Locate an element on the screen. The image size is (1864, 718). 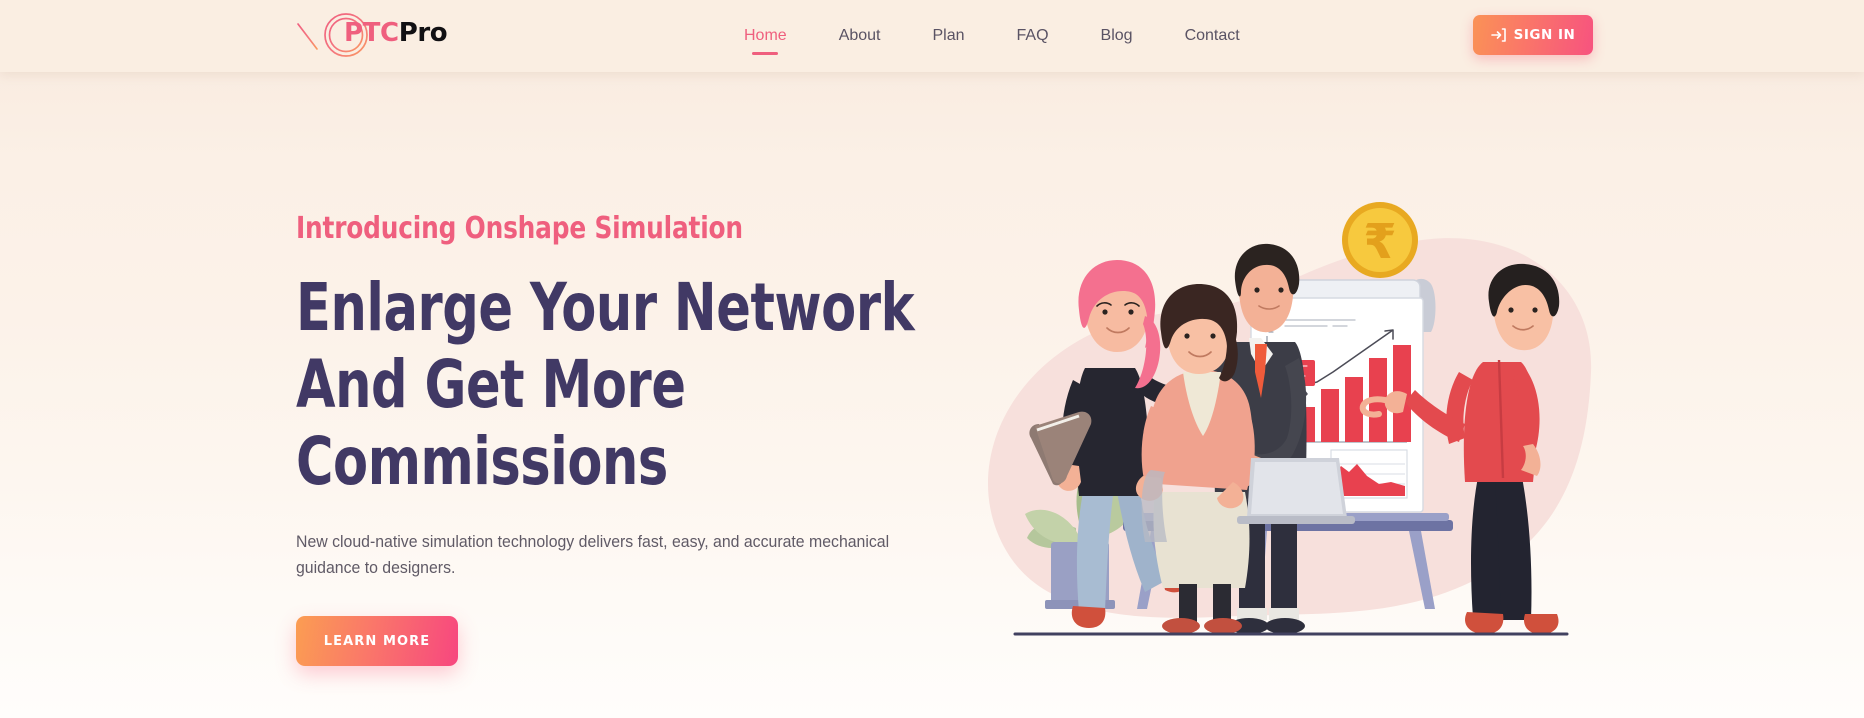
main-nav: Home About Plan FAQ Blog Contact is located at coordinates (992, 36).